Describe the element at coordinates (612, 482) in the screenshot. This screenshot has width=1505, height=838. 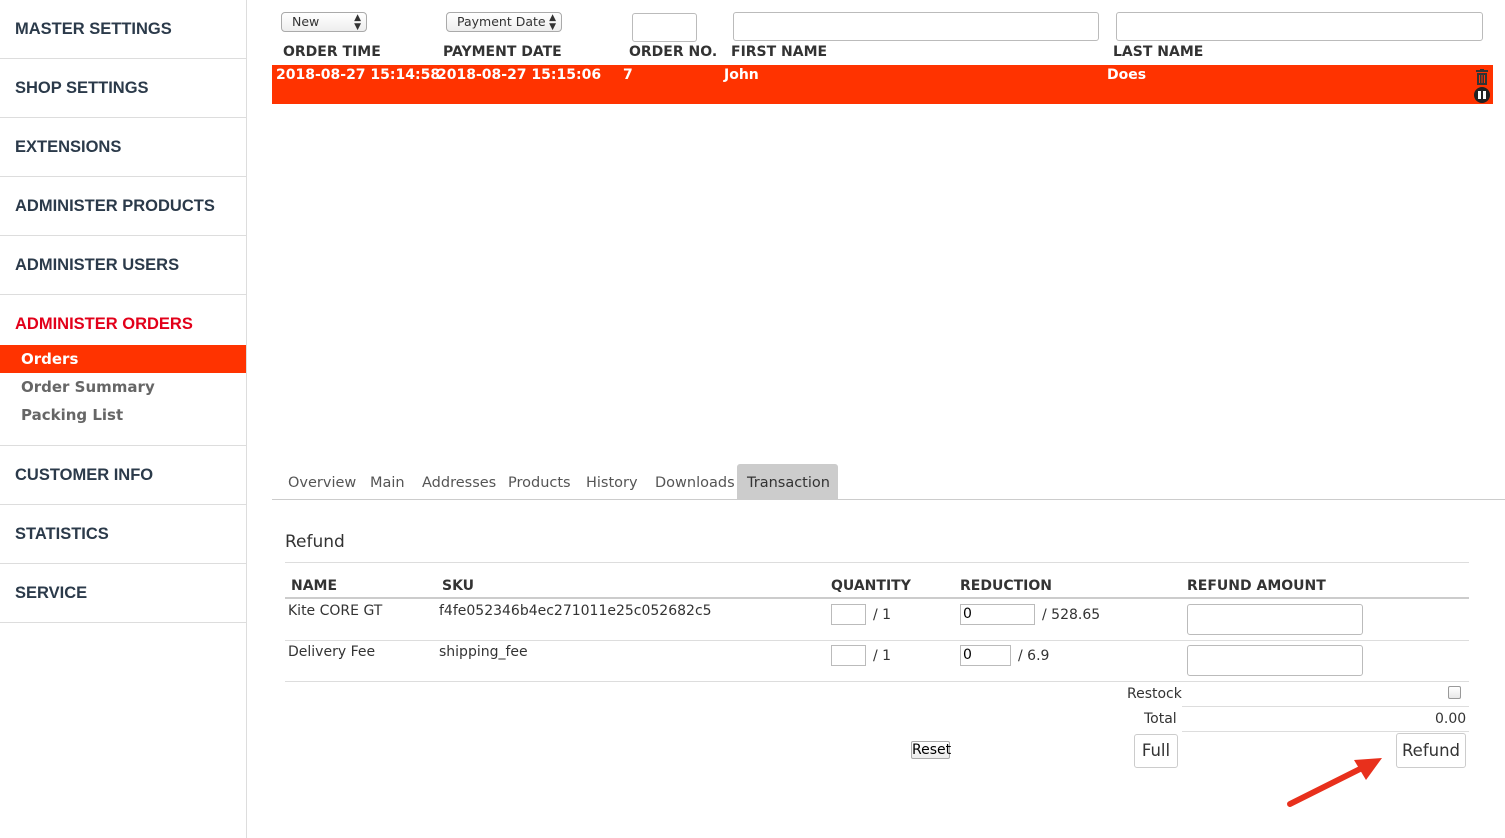
I see `tab-history: History` at that location.